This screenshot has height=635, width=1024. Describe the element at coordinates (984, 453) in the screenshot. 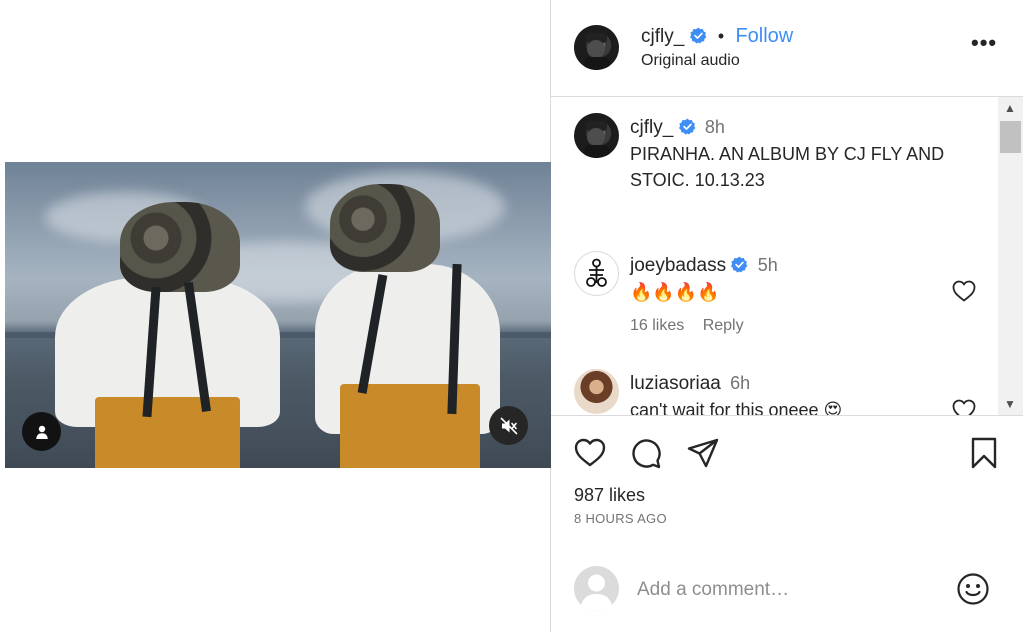

I see `bookmark-icon` at that location.